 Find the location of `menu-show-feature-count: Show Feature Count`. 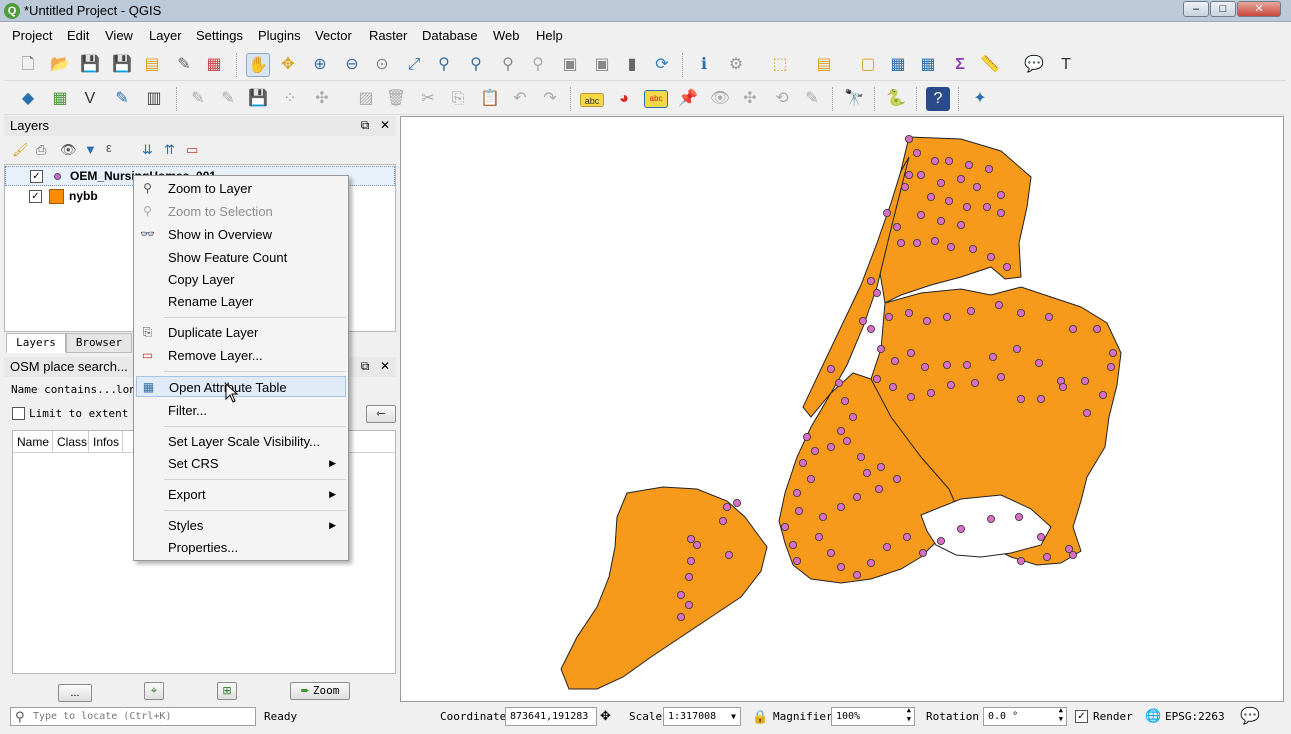

menu-show-feature-count: Show Feature Count is located at coordinates (241, 257).